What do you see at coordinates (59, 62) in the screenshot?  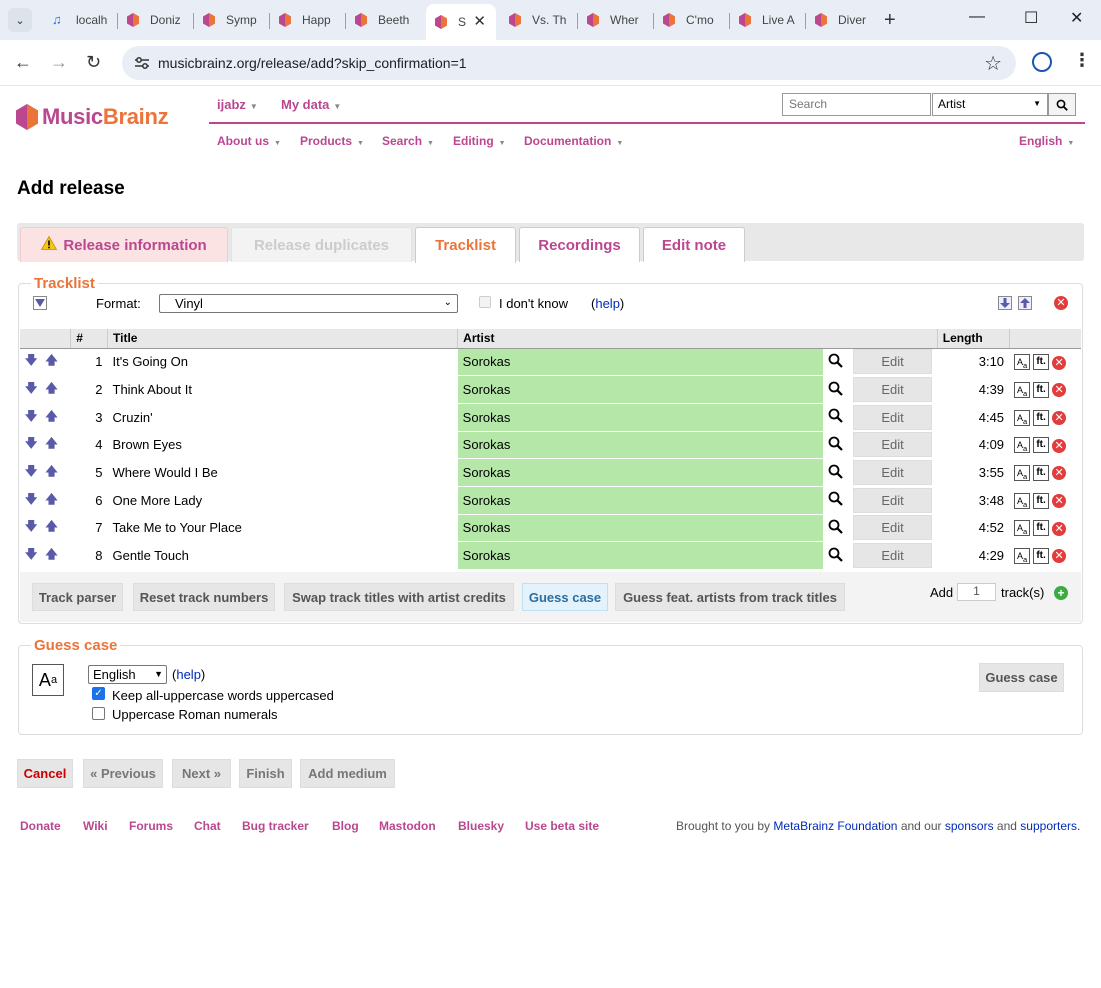 I see `forward-button: →` at bounding box center [59, 62].